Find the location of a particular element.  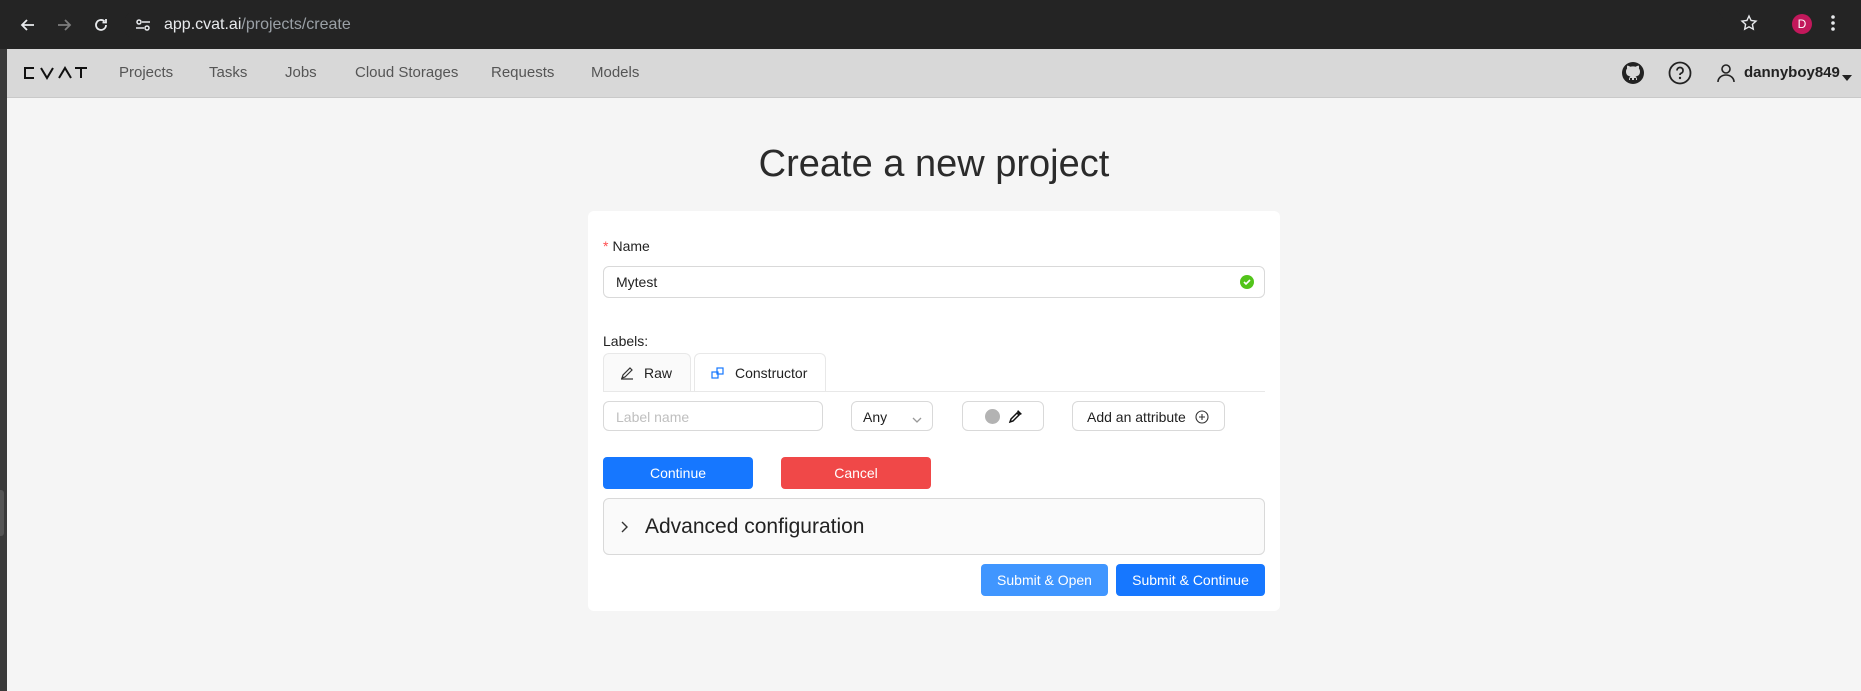

tab-raw: Raw is located at coordinates (647, 372).